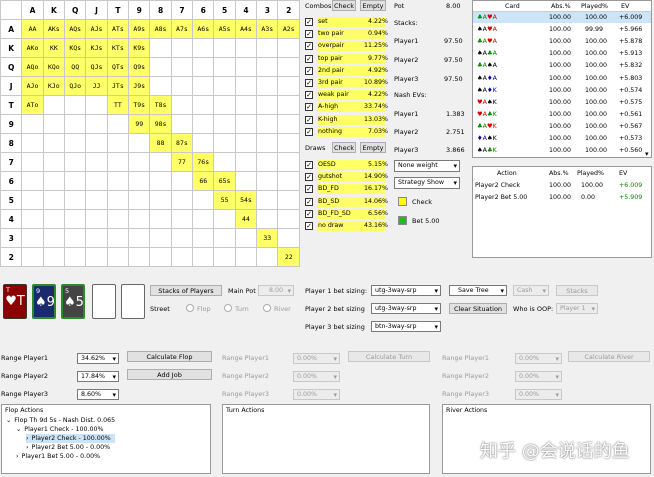  What do you see at coordinates (60, 420) in the screenshot?
I see `tree-node: ⌄ Flop Th 9d 5s - Nash Dist. 0.065` at bounding box center [60, 420].